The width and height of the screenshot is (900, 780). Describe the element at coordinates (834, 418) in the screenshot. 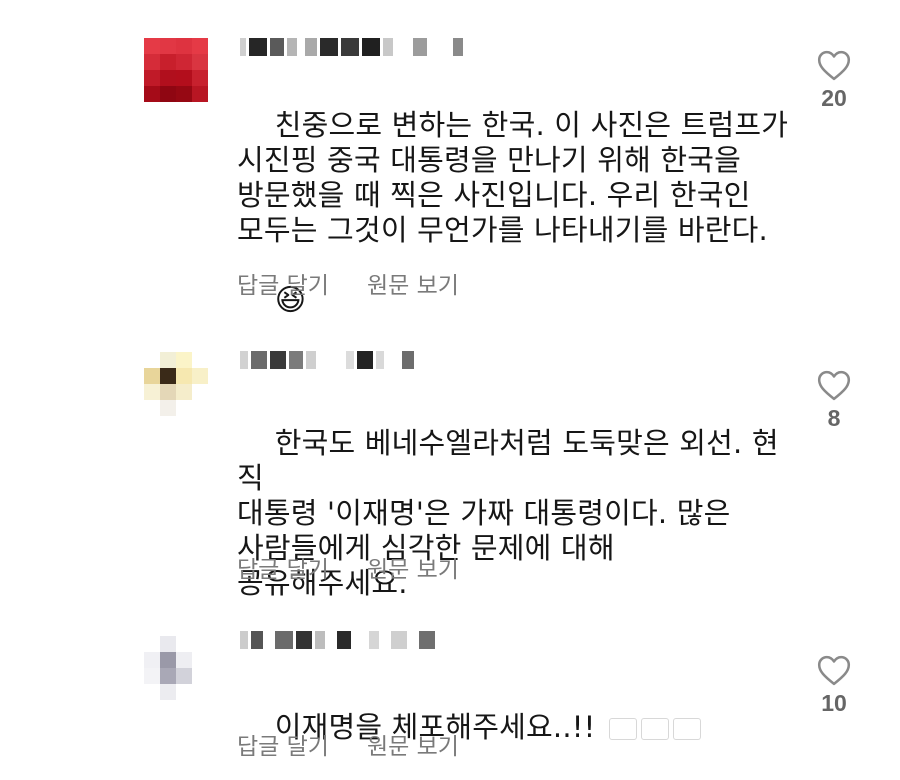

I see `like-count: 8` at that location.